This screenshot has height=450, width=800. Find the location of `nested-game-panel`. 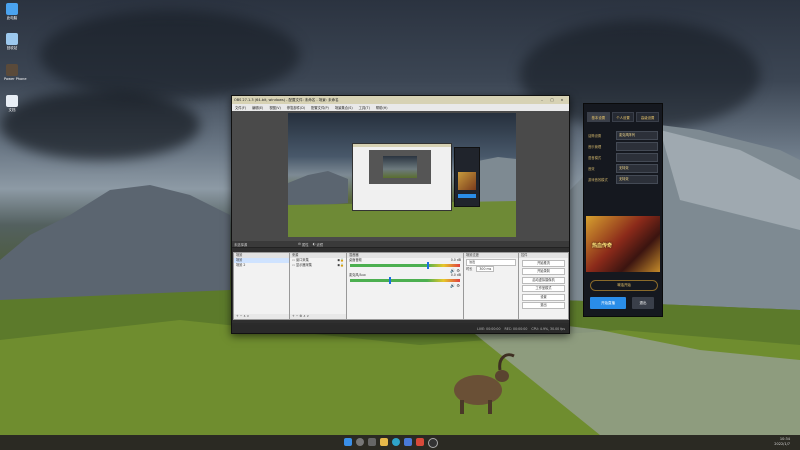

nested-game-panel is located at coordinates (467, 177).